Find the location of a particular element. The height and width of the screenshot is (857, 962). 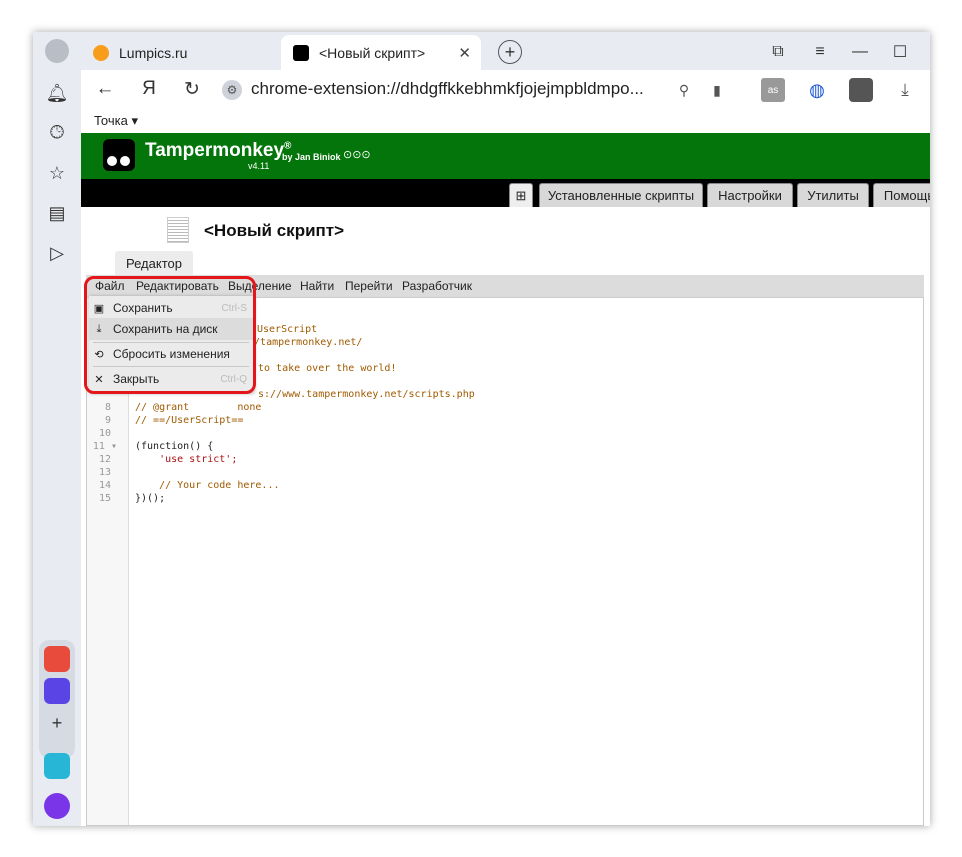

tampermonkey-logo-icon is located at coordinates (119, 155).